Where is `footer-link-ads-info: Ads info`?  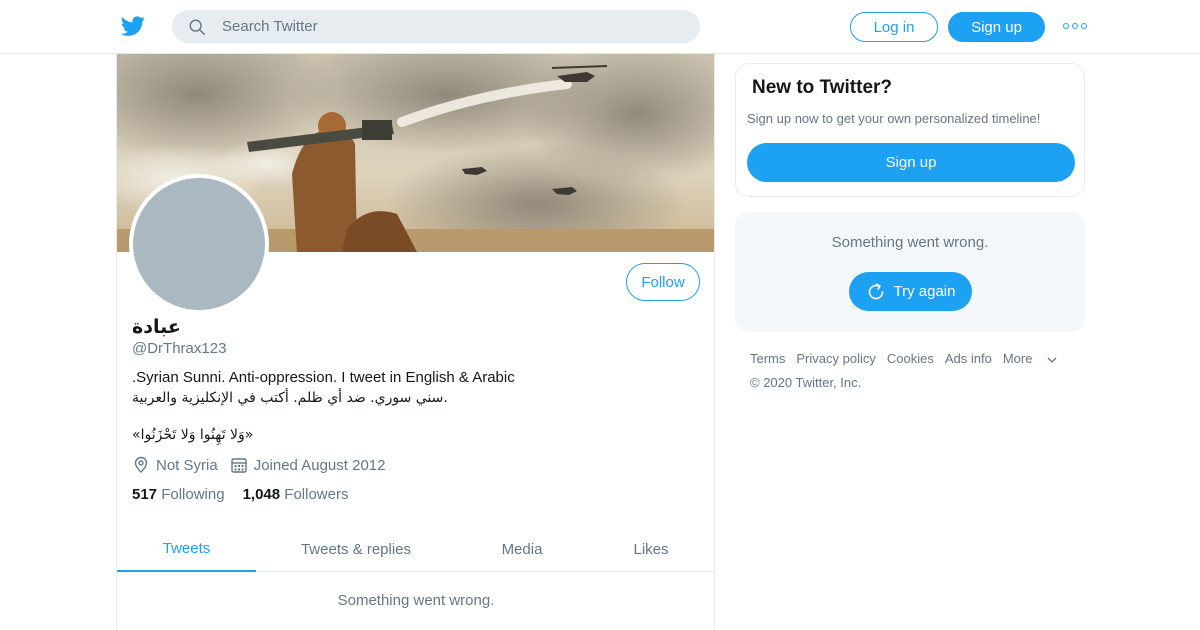
footer-link-ads-info: Ads info is located at coordinates (968, 358).